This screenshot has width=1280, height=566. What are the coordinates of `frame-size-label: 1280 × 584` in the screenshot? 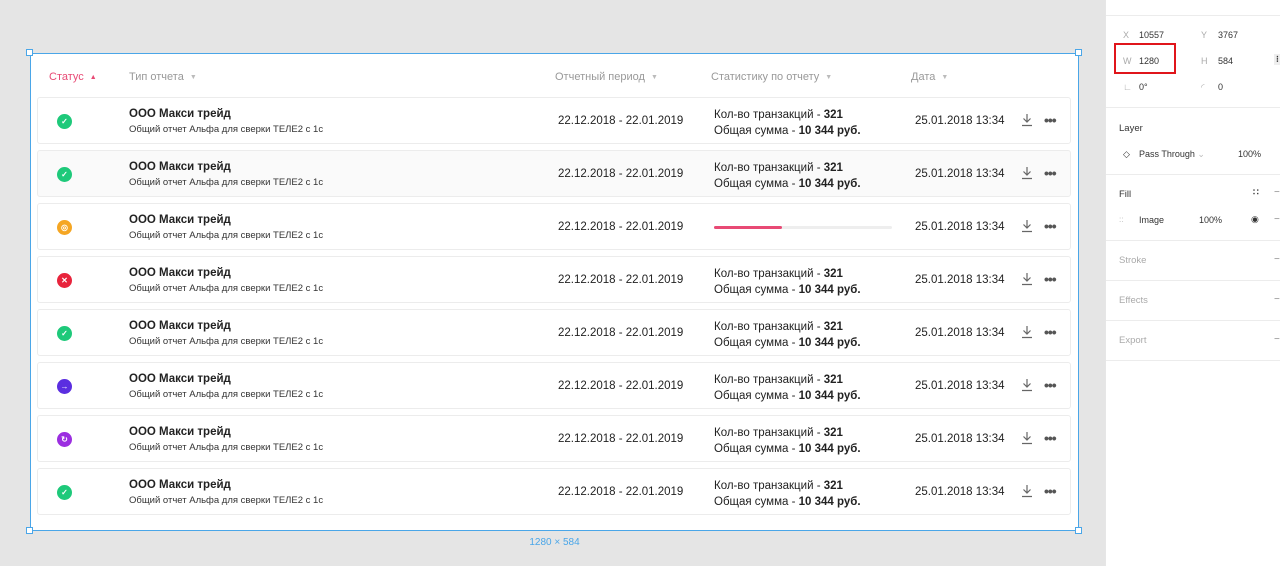 It's located at (554, 542).